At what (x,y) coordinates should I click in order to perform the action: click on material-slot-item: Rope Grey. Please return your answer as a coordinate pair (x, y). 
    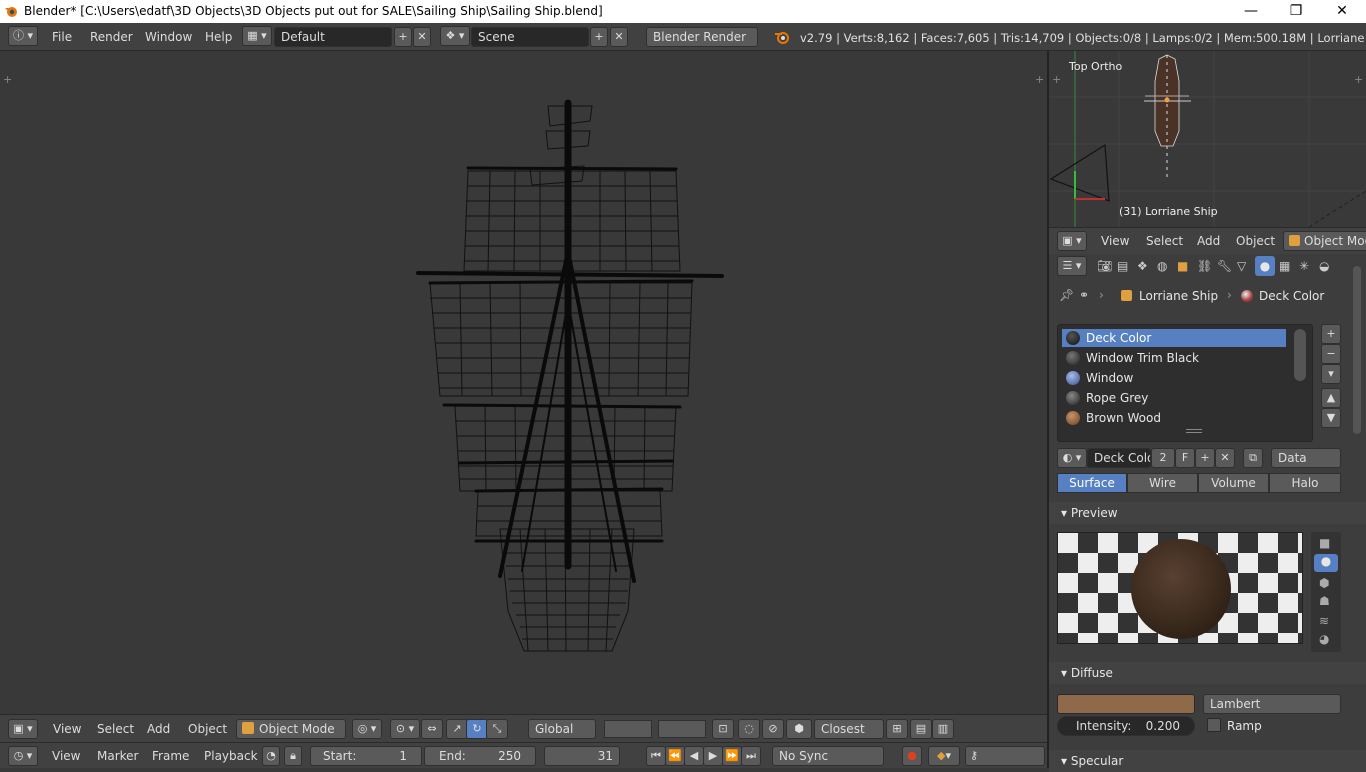
    Looking at the image, I should click on (1174, 398).